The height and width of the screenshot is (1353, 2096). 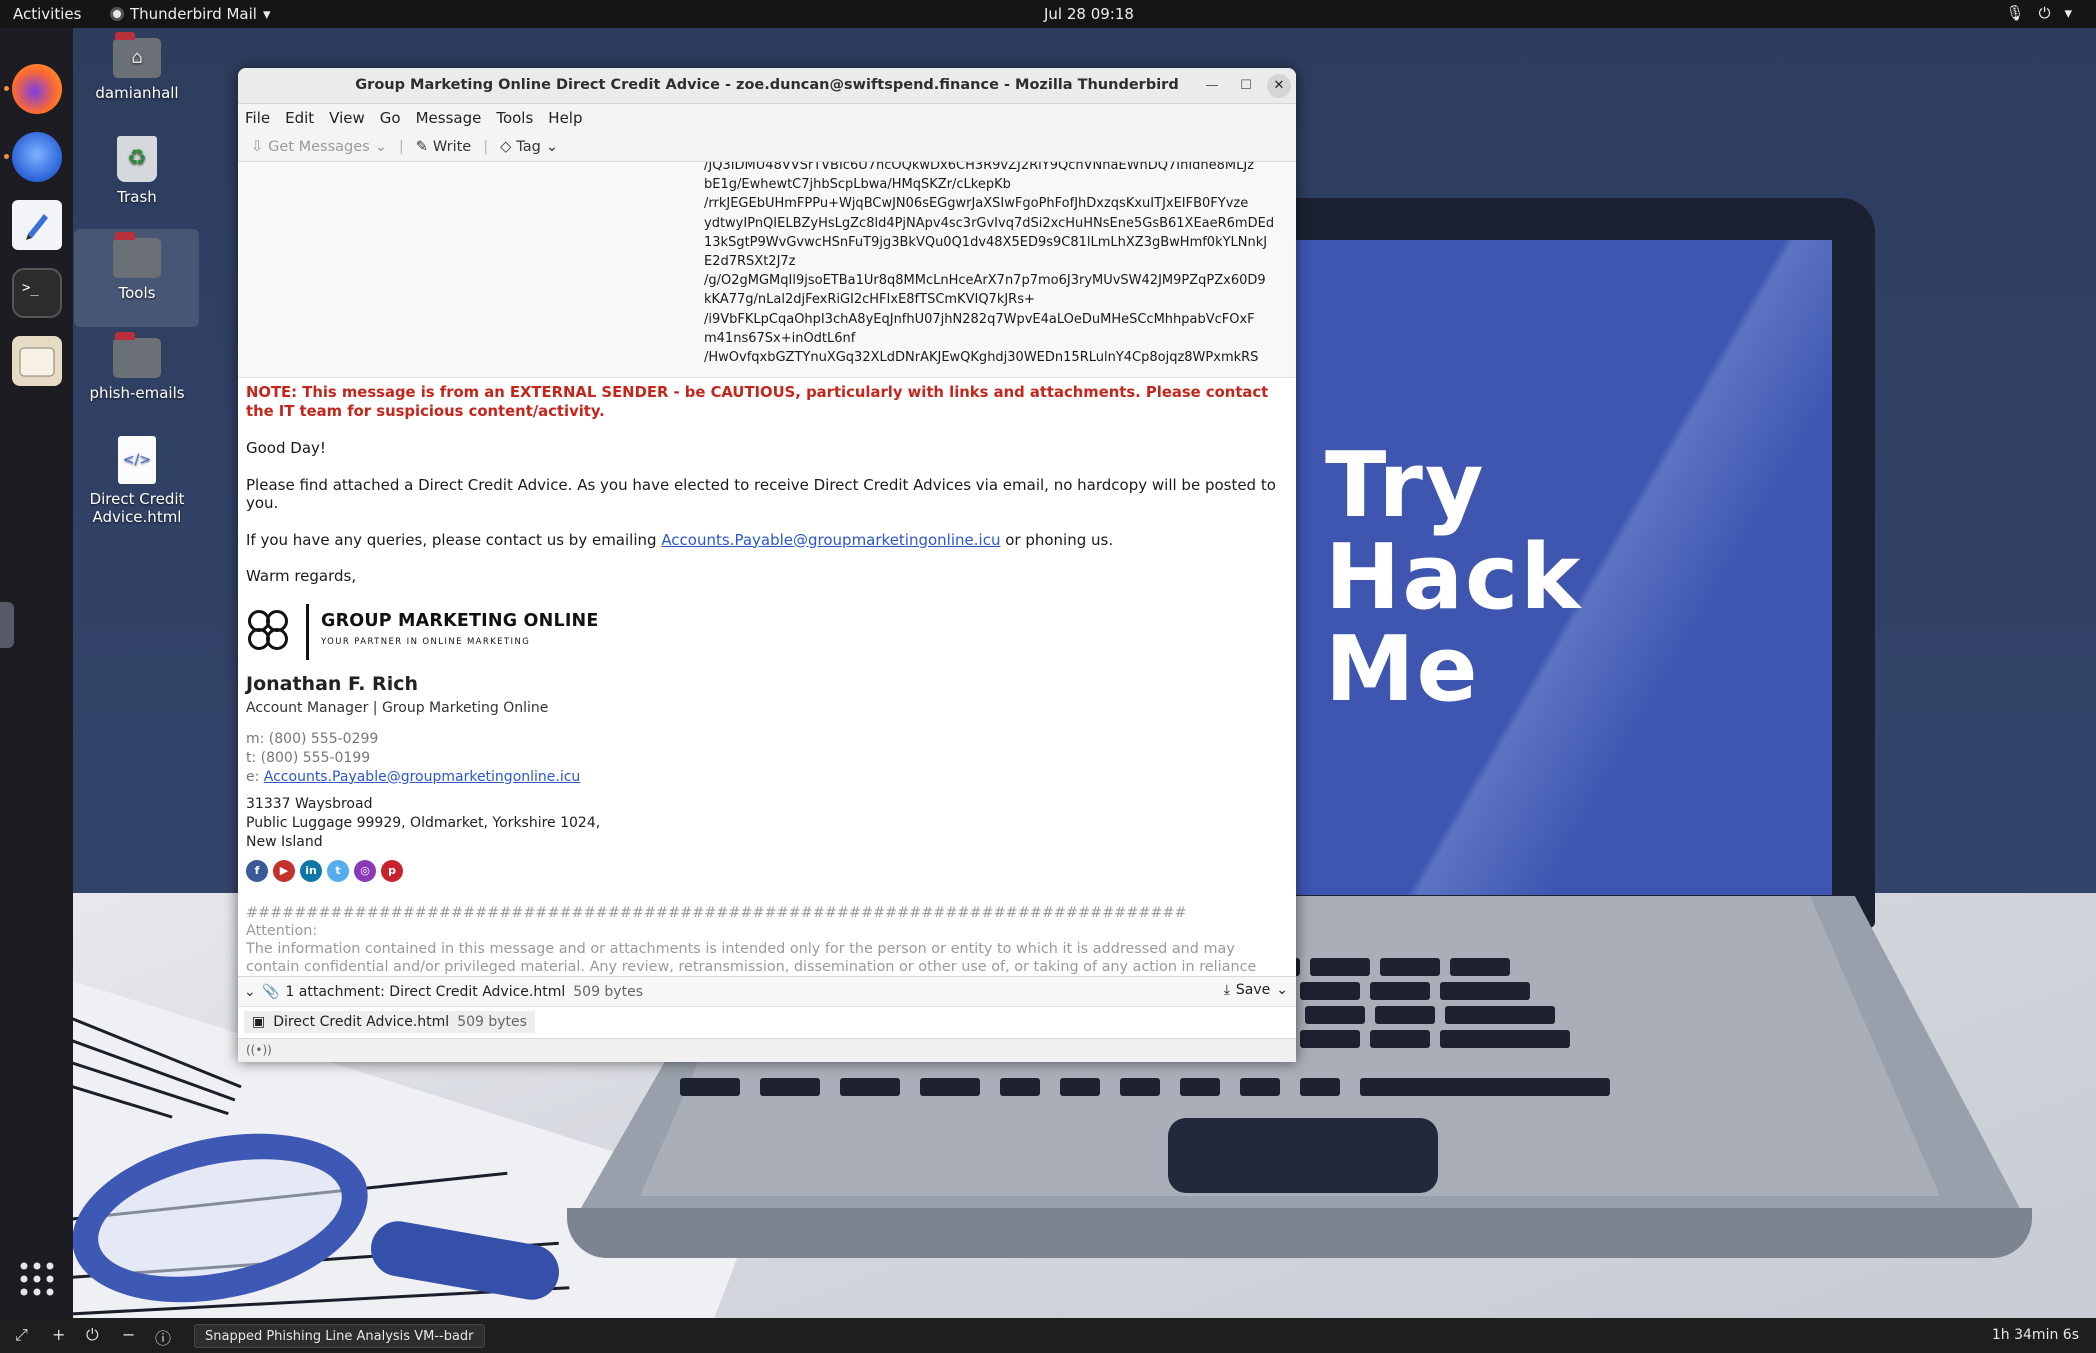 I want to click on menu-go: Go, so click(x=395, y=118).